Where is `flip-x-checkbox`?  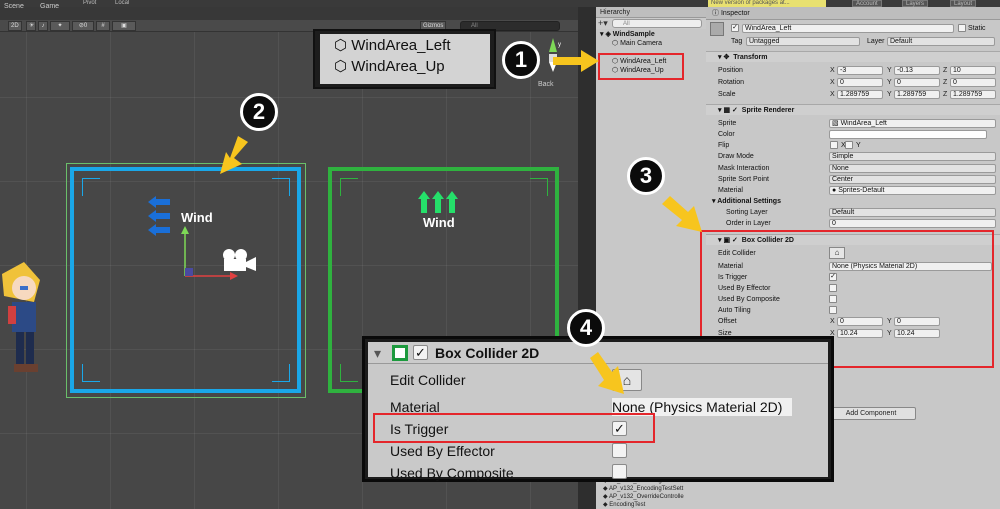 flip-x-checkbox is located at coordinates (834, 145).